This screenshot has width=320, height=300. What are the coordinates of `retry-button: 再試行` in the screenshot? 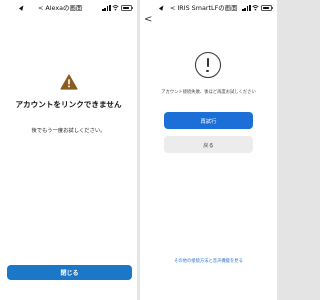 It's located at (208, 120).